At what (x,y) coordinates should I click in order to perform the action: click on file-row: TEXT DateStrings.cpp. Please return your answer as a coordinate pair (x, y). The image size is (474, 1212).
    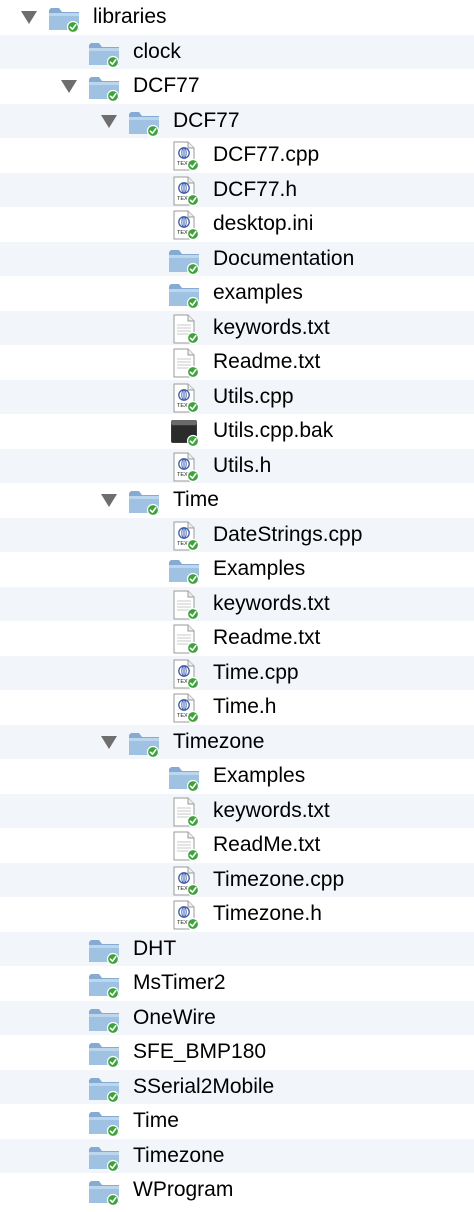
    Looking at the image, I should click on (237, 534).